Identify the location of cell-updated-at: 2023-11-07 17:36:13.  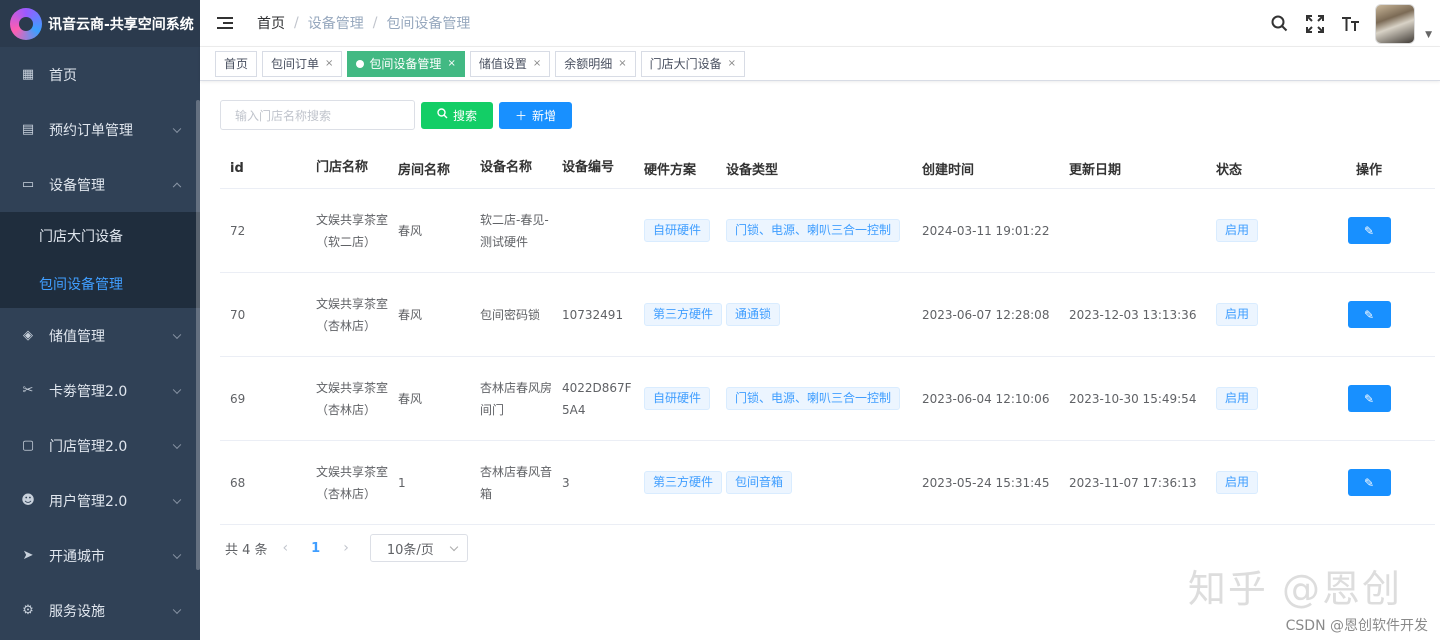
(1133, 482).